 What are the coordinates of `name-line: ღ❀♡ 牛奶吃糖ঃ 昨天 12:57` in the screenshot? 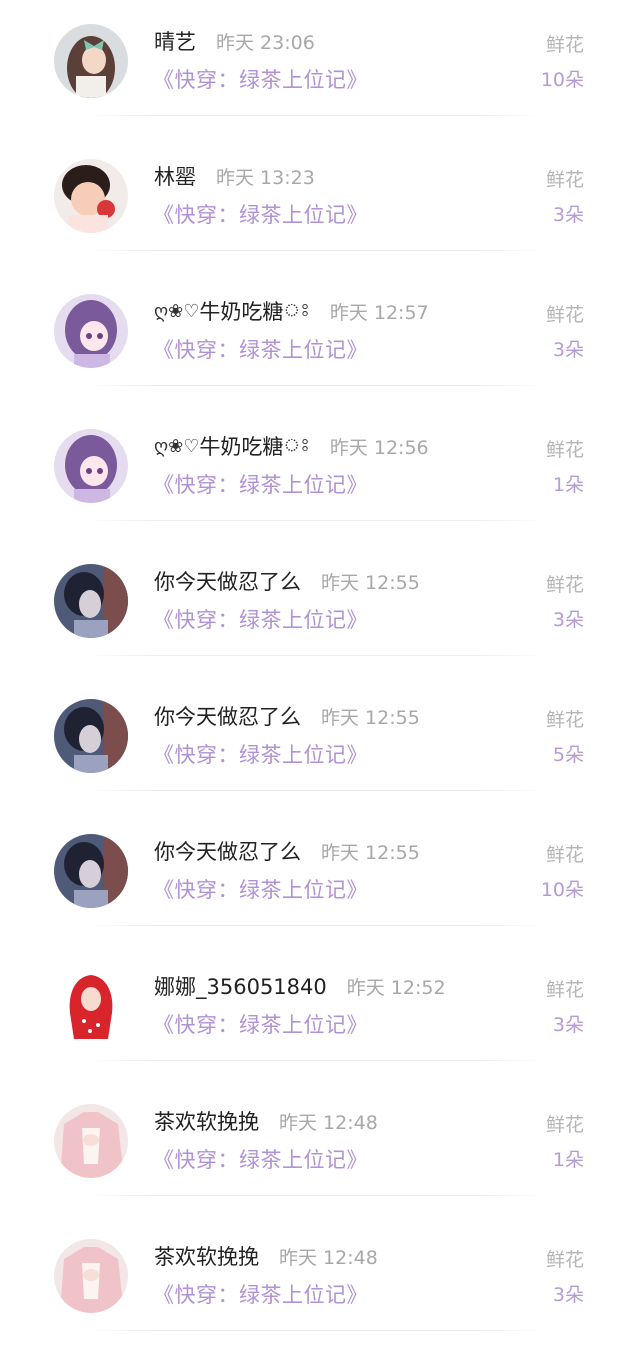 It's located at (291, 311).